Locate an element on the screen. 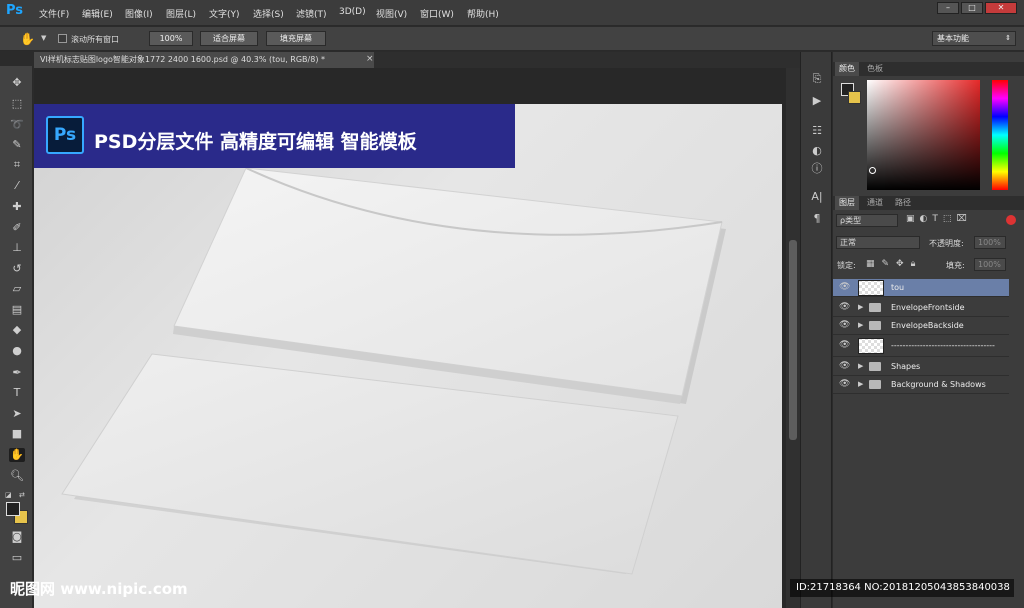 Image resolution: width=1024 pixels, height=608 pixels. lock-label: 锁定: is located at coordinates (846, 265).